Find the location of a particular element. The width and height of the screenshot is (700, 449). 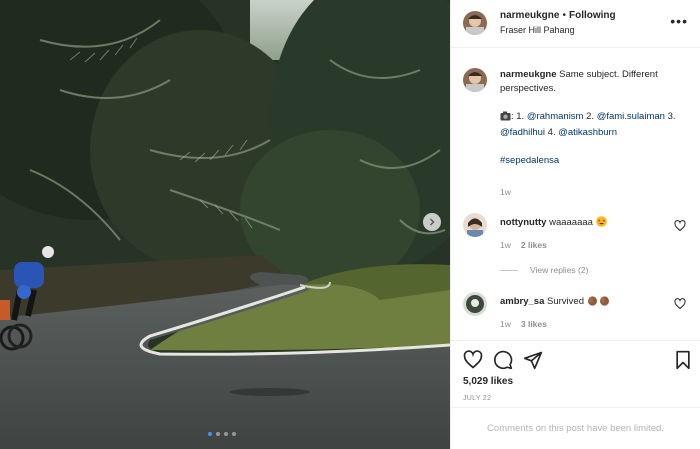

chevron-right-icon is located at coordinates (432, 222).